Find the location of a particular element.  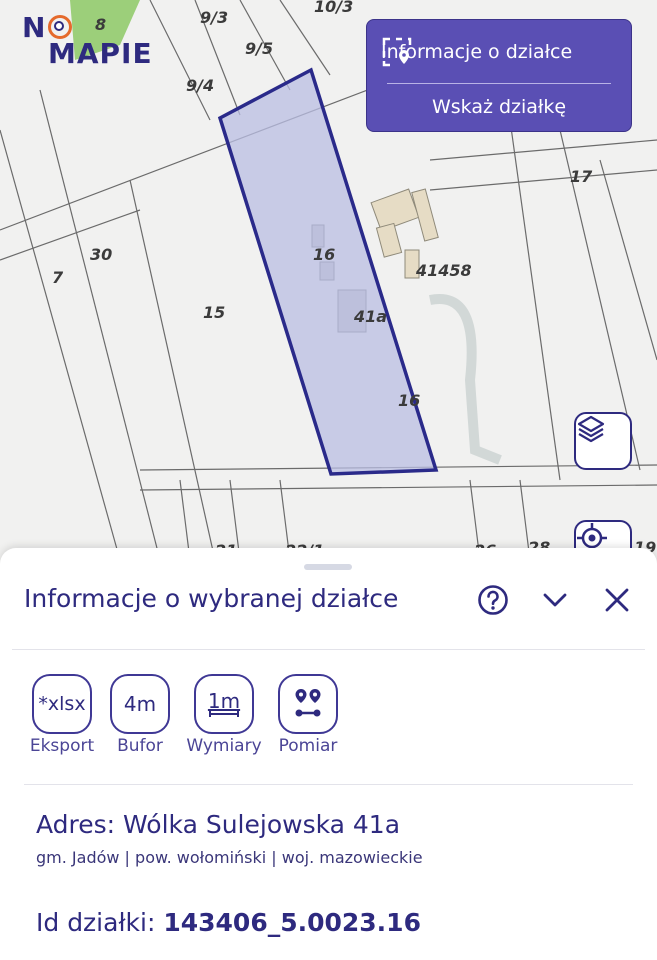

dimensions-ruler-icon: 1m is located at coordinates (224, 704).